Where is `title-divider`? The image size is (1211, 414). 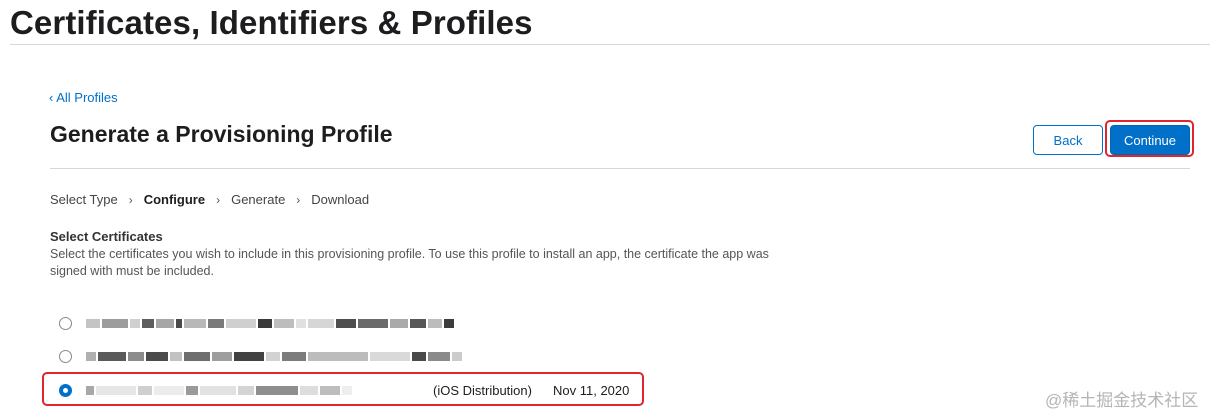
title-divider is located at coordinates (610, 44).